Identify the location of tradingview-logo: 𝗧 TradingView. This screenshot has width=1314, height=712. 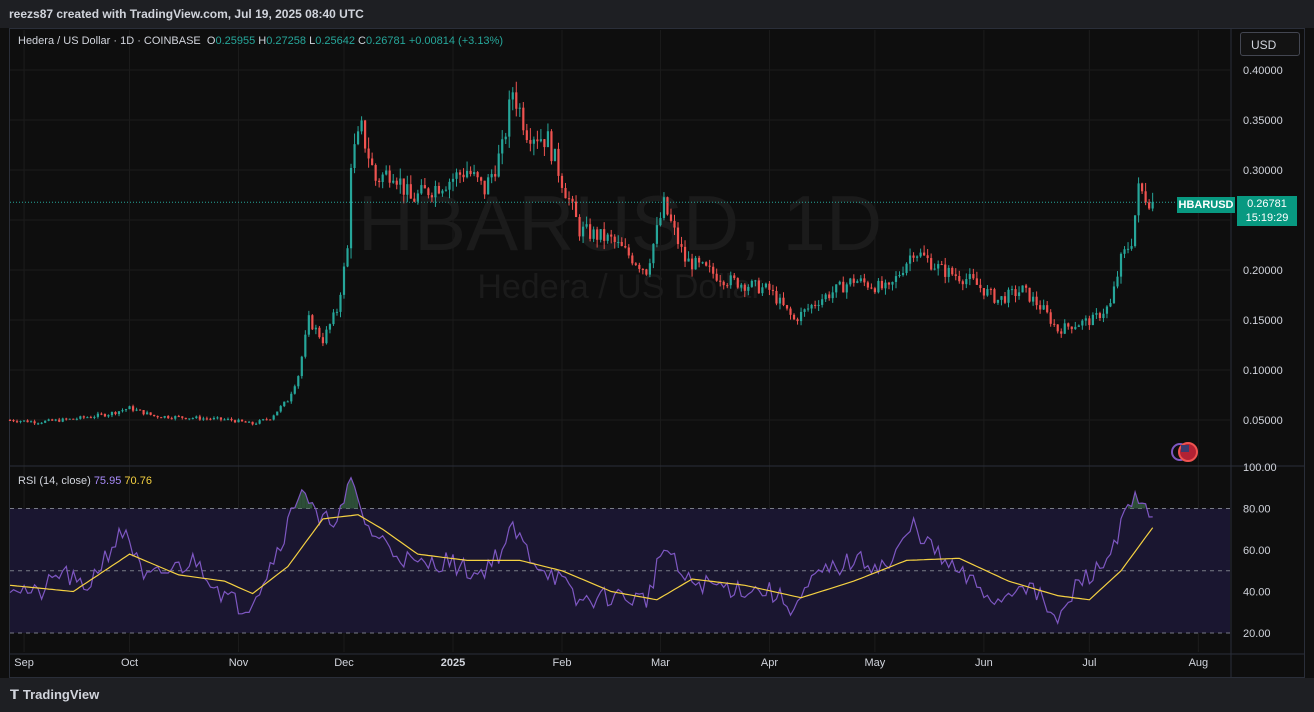
(54, 695).